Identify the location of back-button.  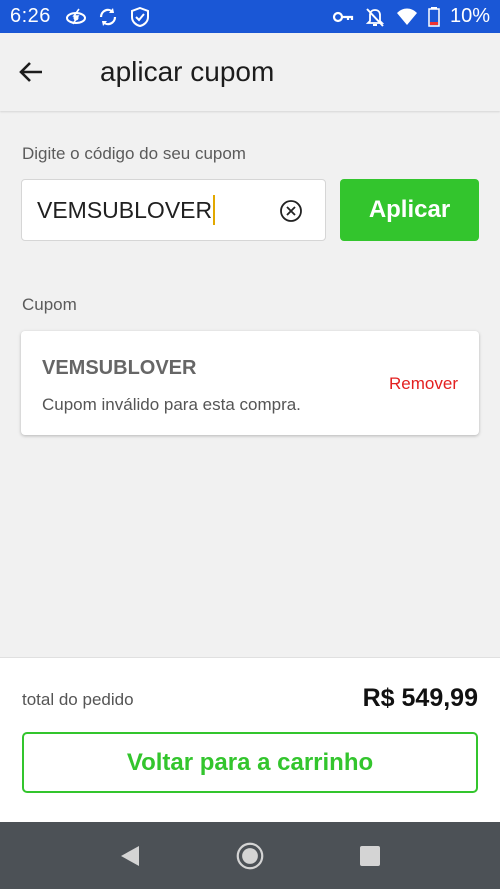
(31, 72).